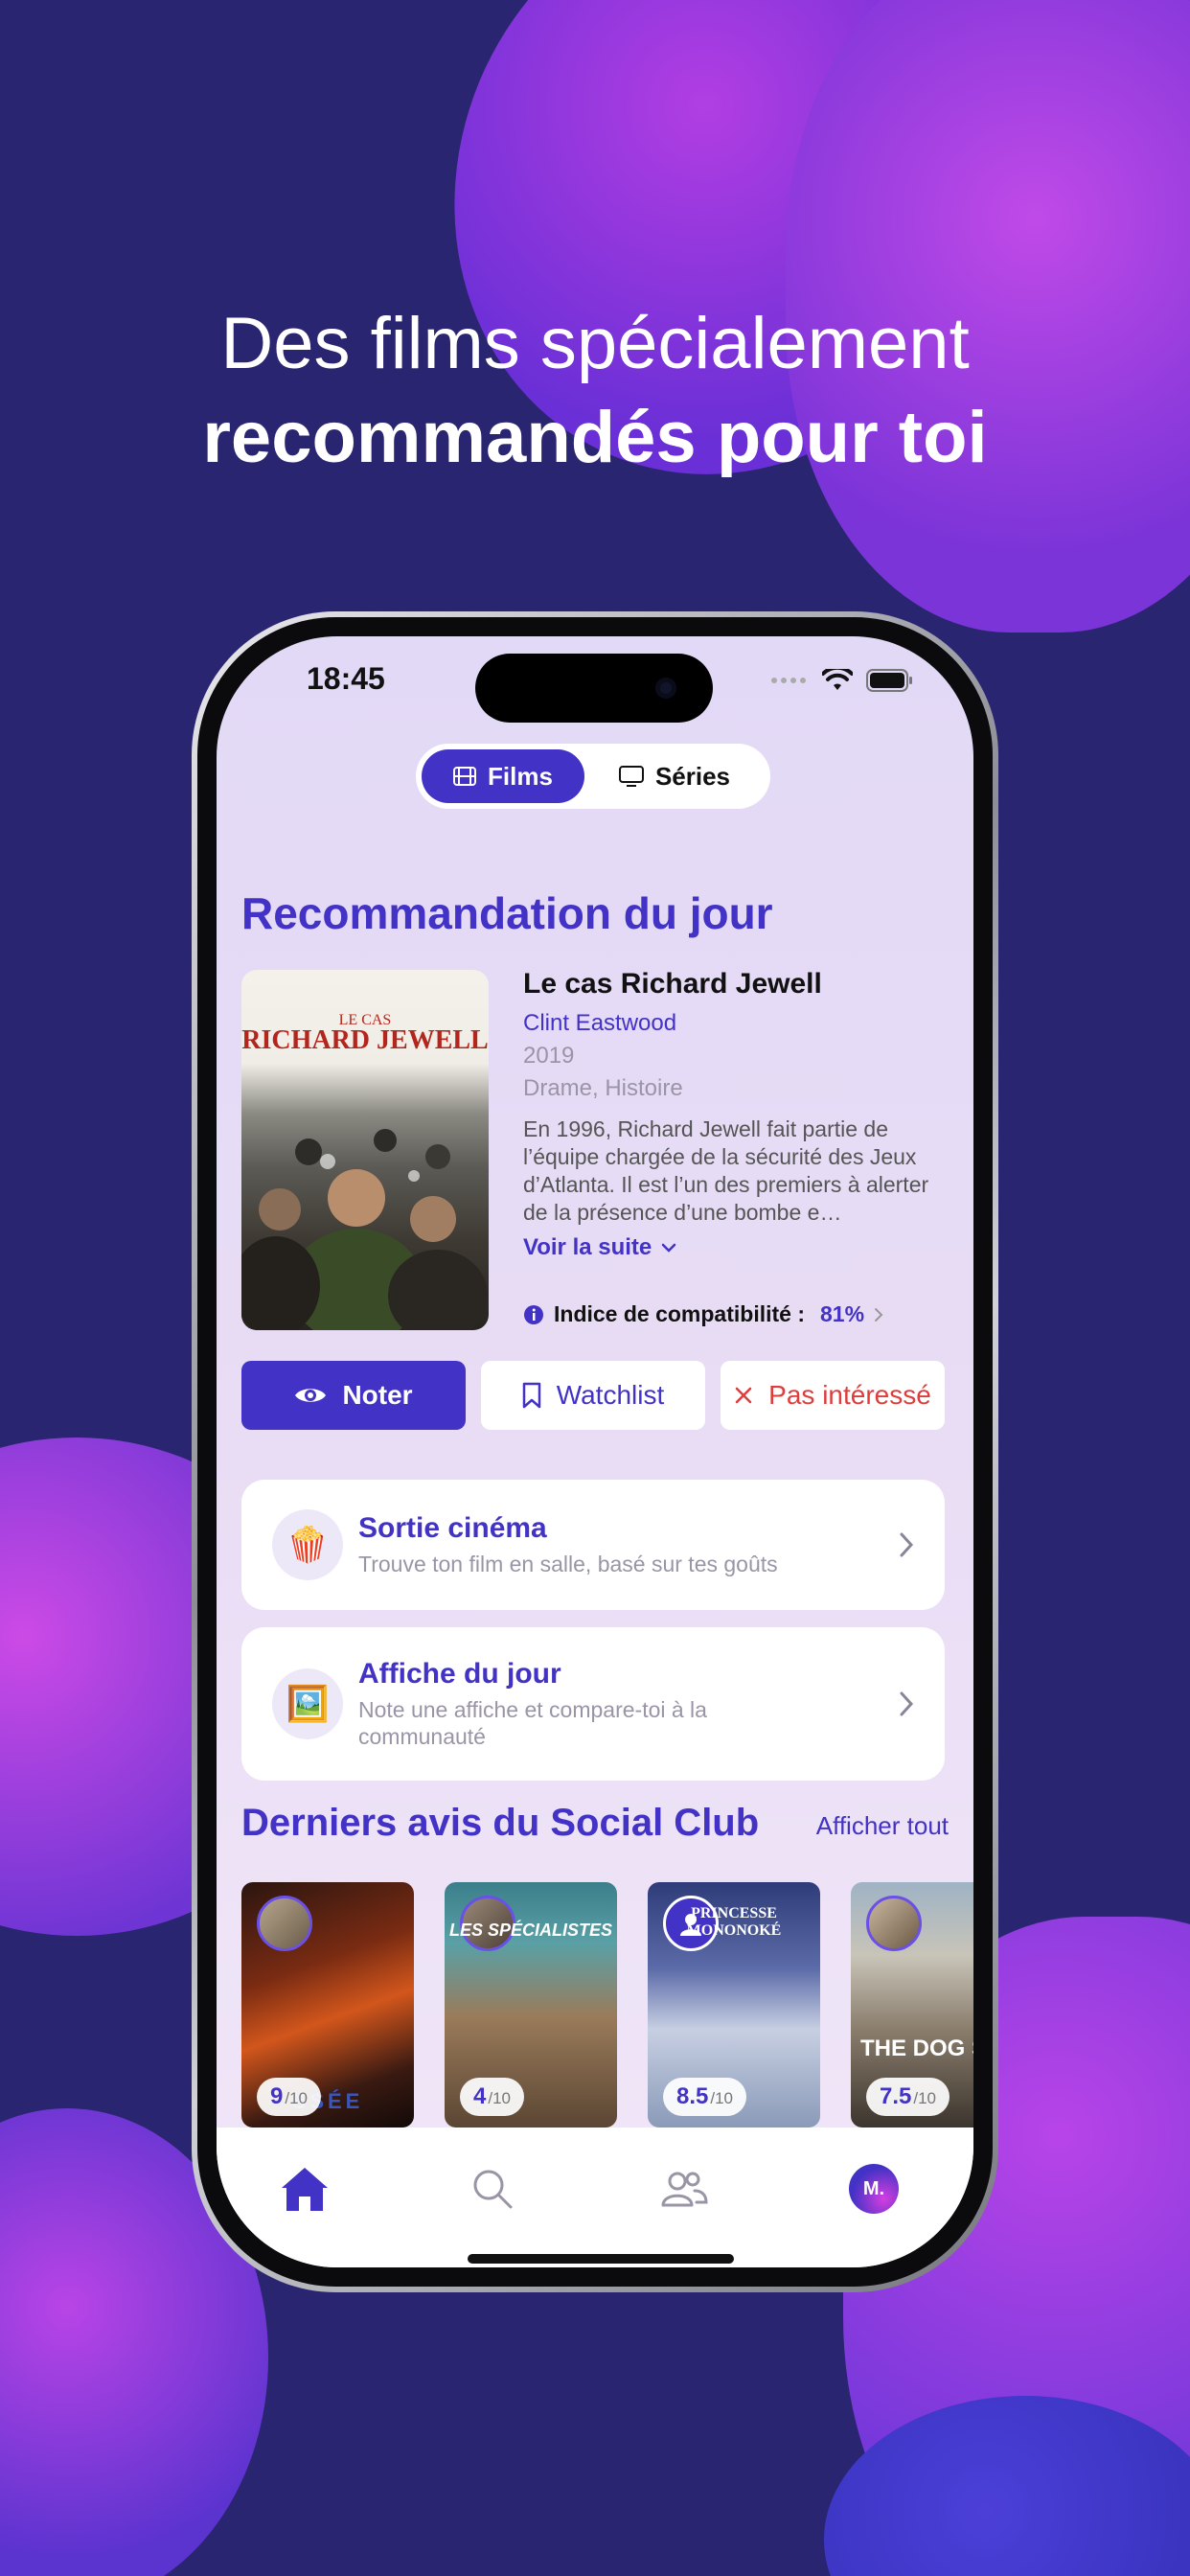 The height and width of the screenshot is (2576, 1190). I want to click on review-rating: 4/10, so click(492, 2097).